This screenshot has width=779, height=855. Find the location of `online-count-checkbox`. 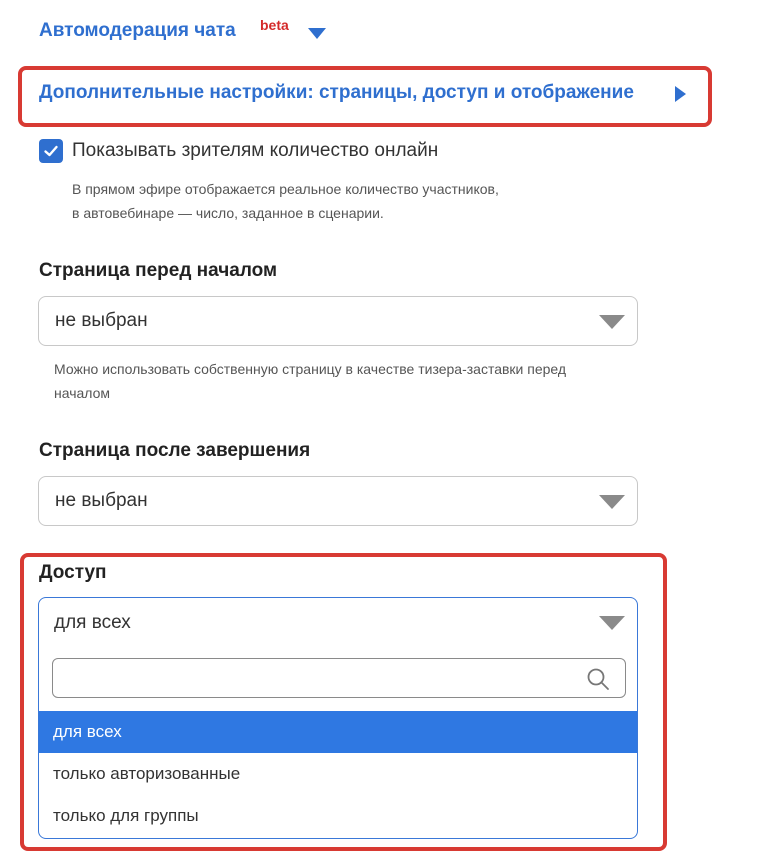

online-count-checkbox is located at coordinates (51, 151).